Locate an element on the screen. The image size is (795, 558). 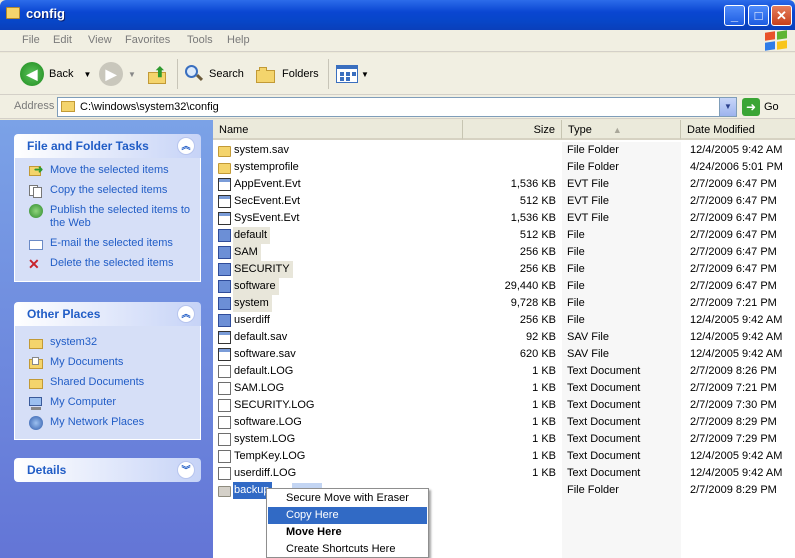
close-button: ✕ is located at coordinates (781, 15).